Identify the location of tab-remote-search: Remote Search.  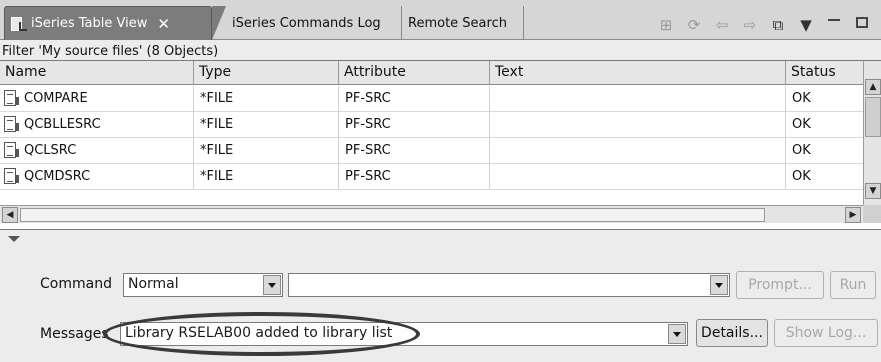
(463, 23).